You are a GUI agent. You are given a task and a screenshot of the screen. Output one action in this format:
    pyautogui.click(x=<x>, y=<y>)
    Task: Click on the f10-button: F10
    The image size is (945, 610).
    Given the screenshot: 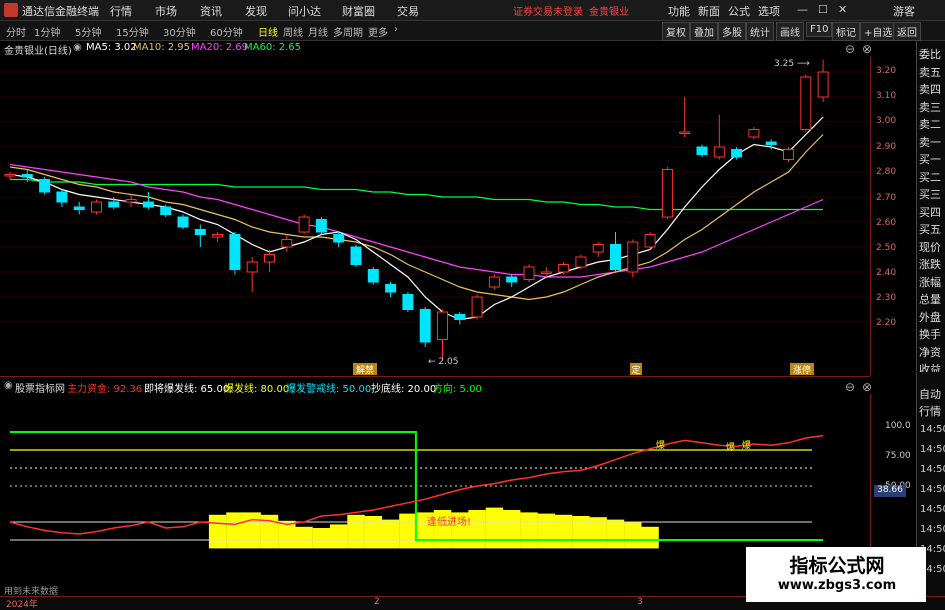 What is the action you would take?
    pyautogui.click(x=819, y=29)
    